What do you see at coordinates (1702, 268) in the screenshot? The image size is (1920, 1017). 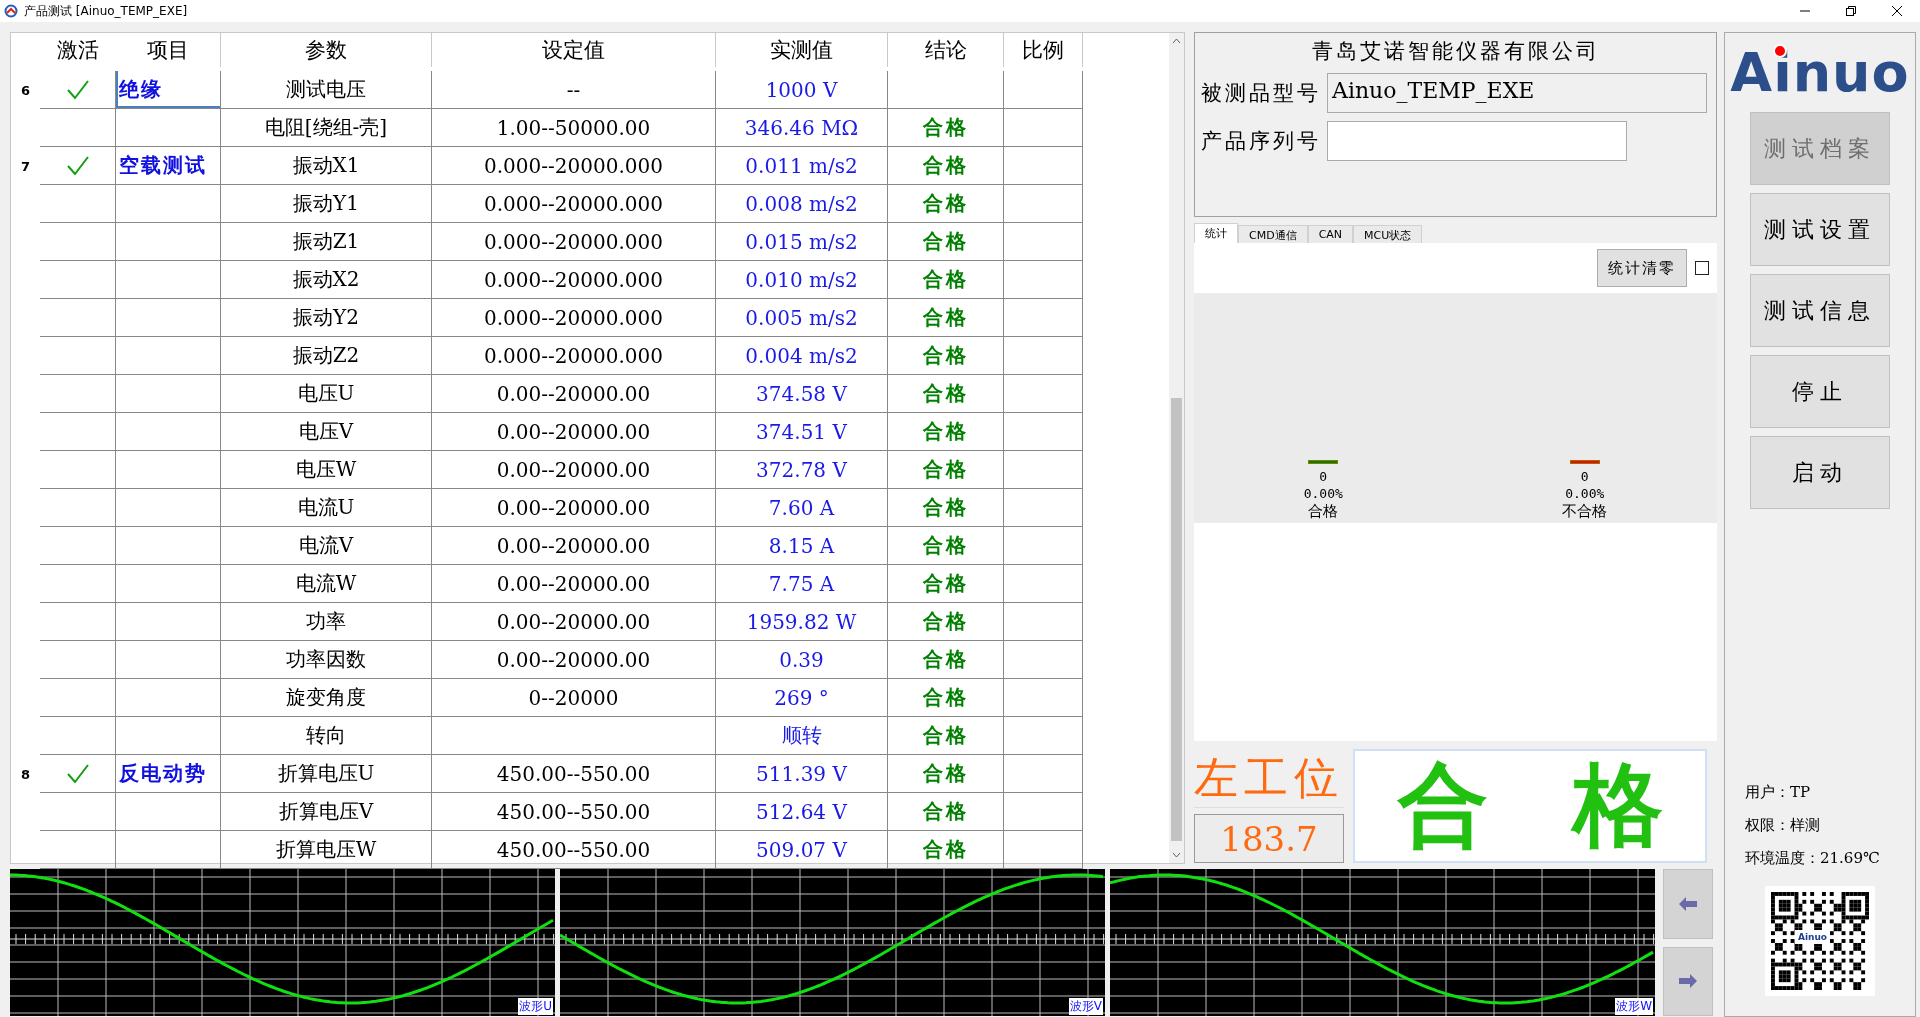 I see `checkbox` at bounding box center [1702, 268].